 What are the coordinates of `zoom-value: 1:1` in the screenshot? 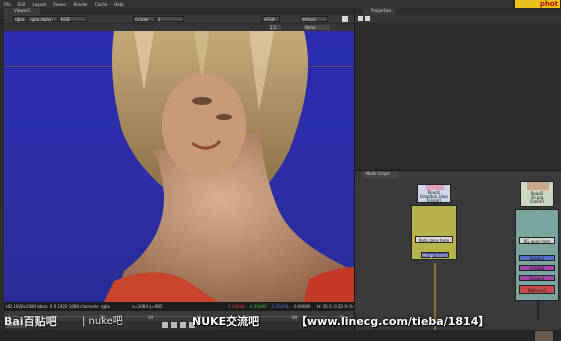 It's located at (273, 27).